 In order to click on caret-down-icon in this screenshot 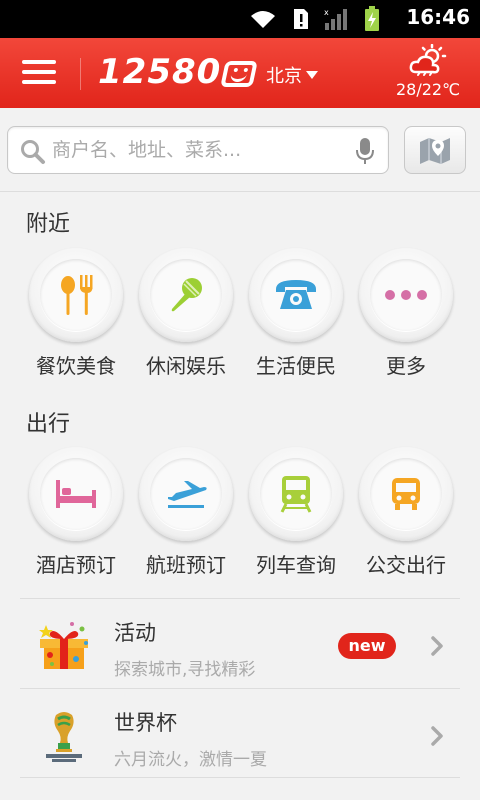, I will do `click(312, 75)`.